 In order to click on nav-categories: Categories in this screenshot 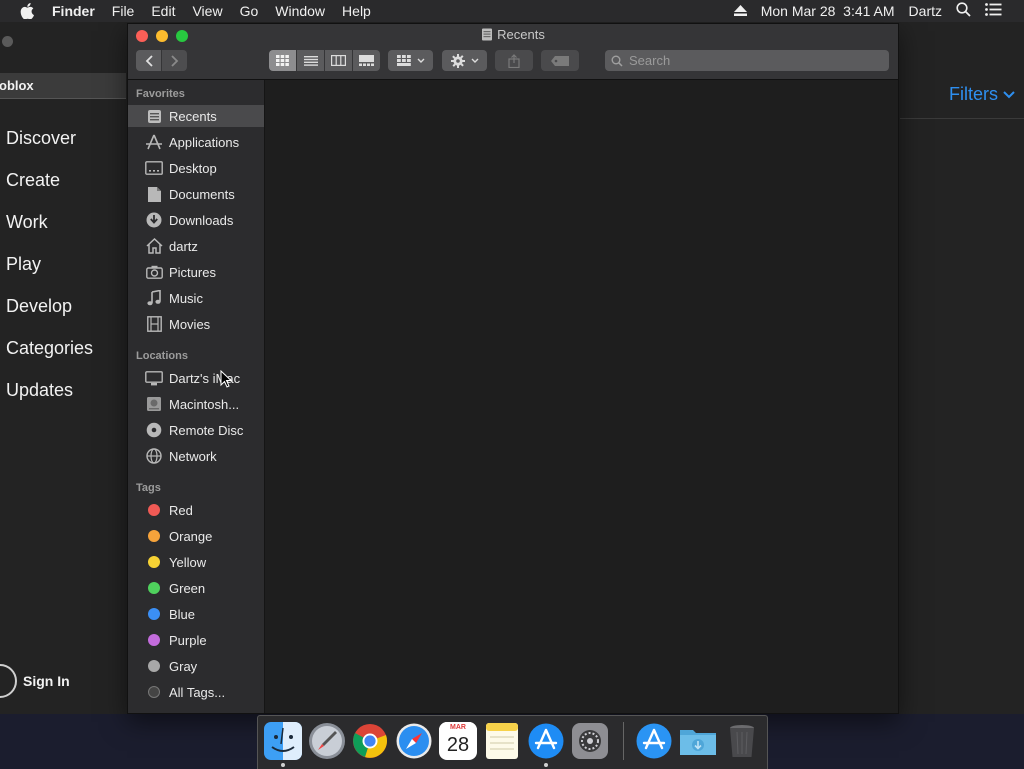, I will do `click(49, 357)`.